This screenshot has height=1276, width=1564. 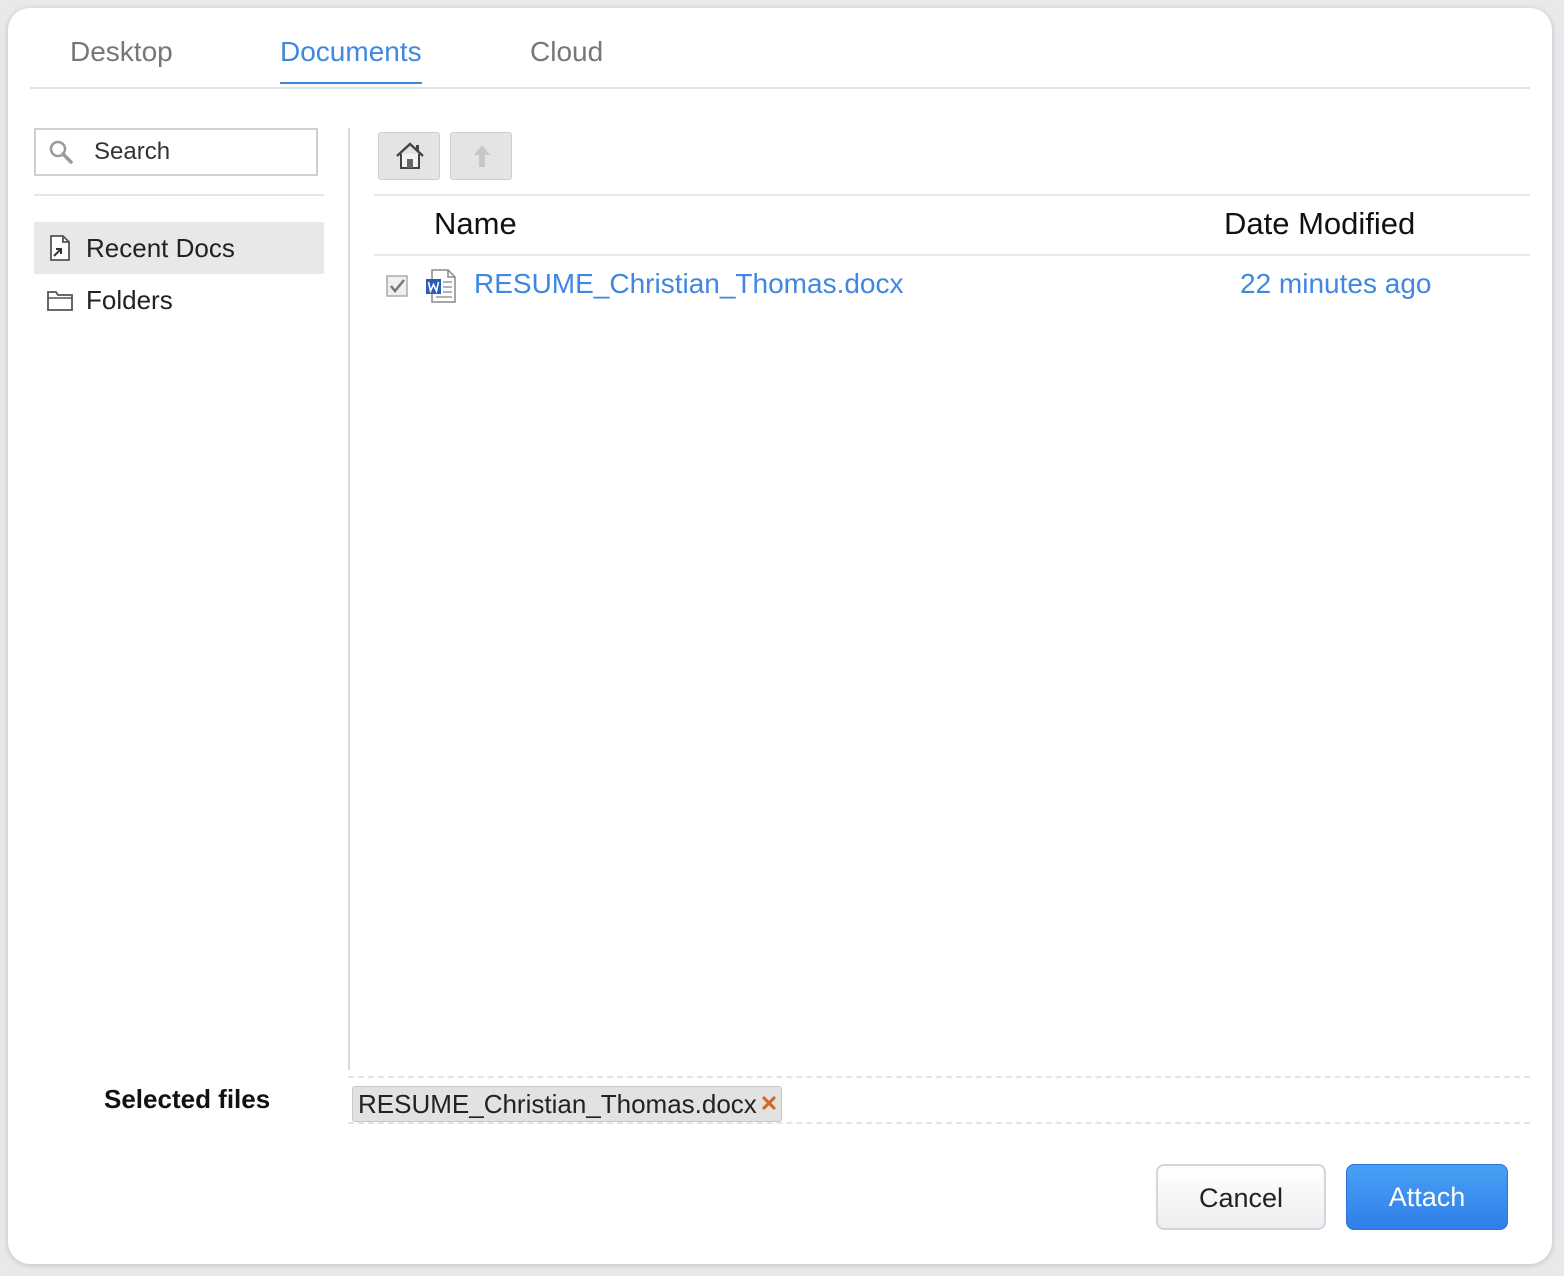 What do you see at coordinates (441, 286) in the screenshot?
I see `word-document-icon` at bounding box center [441, 286].